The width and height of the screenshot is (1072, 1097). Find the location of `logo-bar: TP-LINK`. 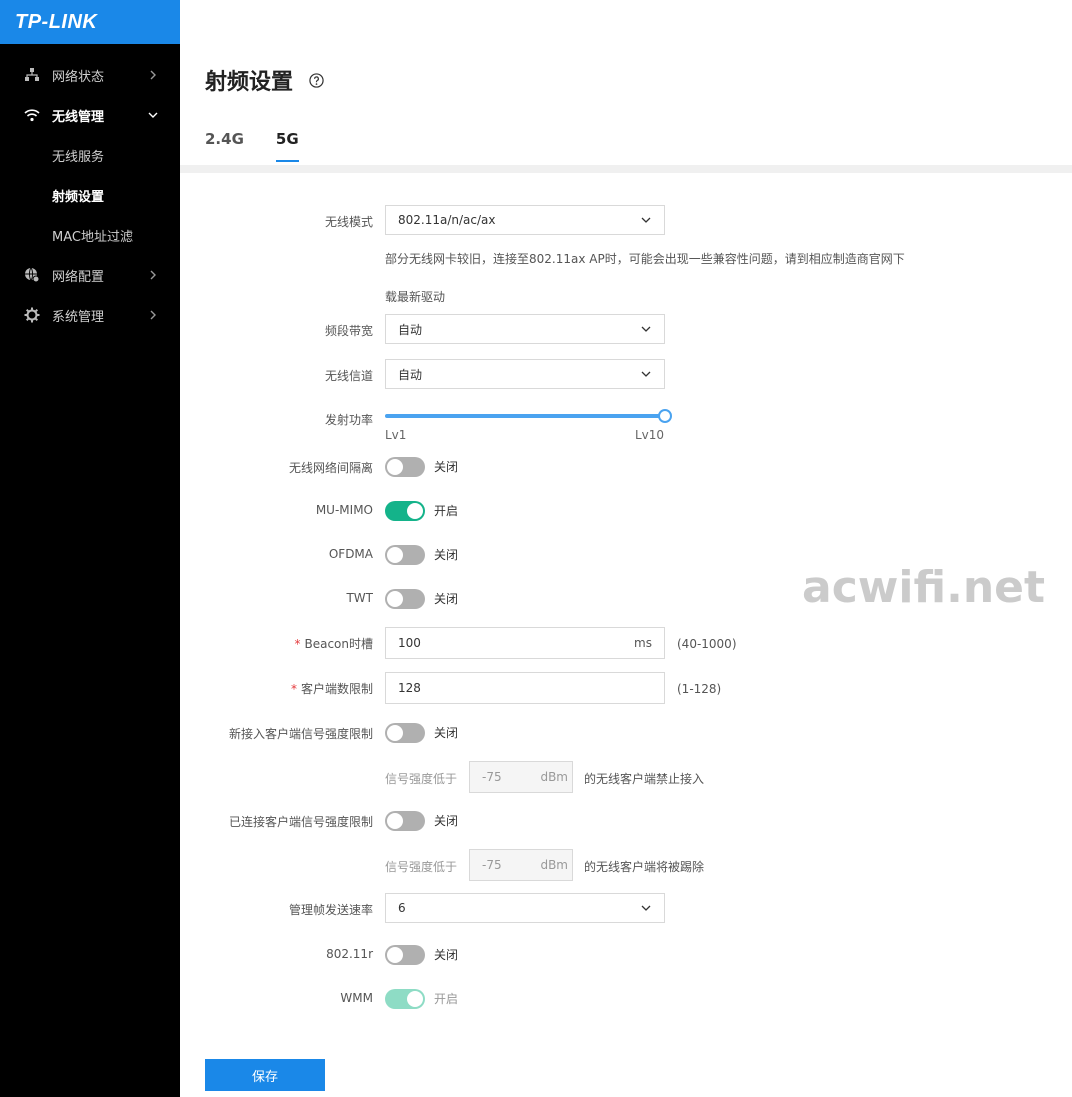

logo-bar: TP-LINK is located at coordinates (90, 22).